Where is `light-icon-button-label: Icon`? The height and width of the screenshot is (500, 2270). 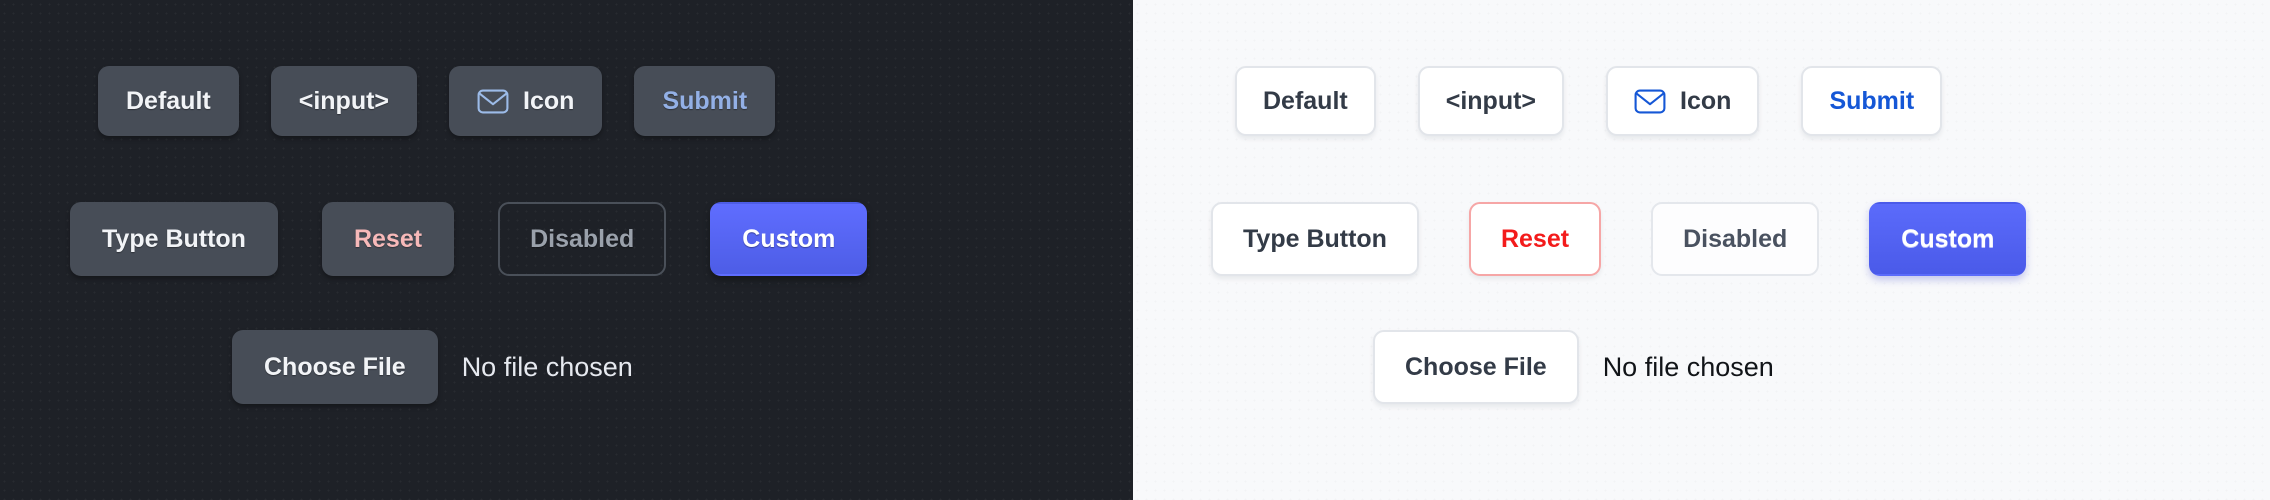 light-icon-button-label: Icon is located at coordinates (1706, 100).